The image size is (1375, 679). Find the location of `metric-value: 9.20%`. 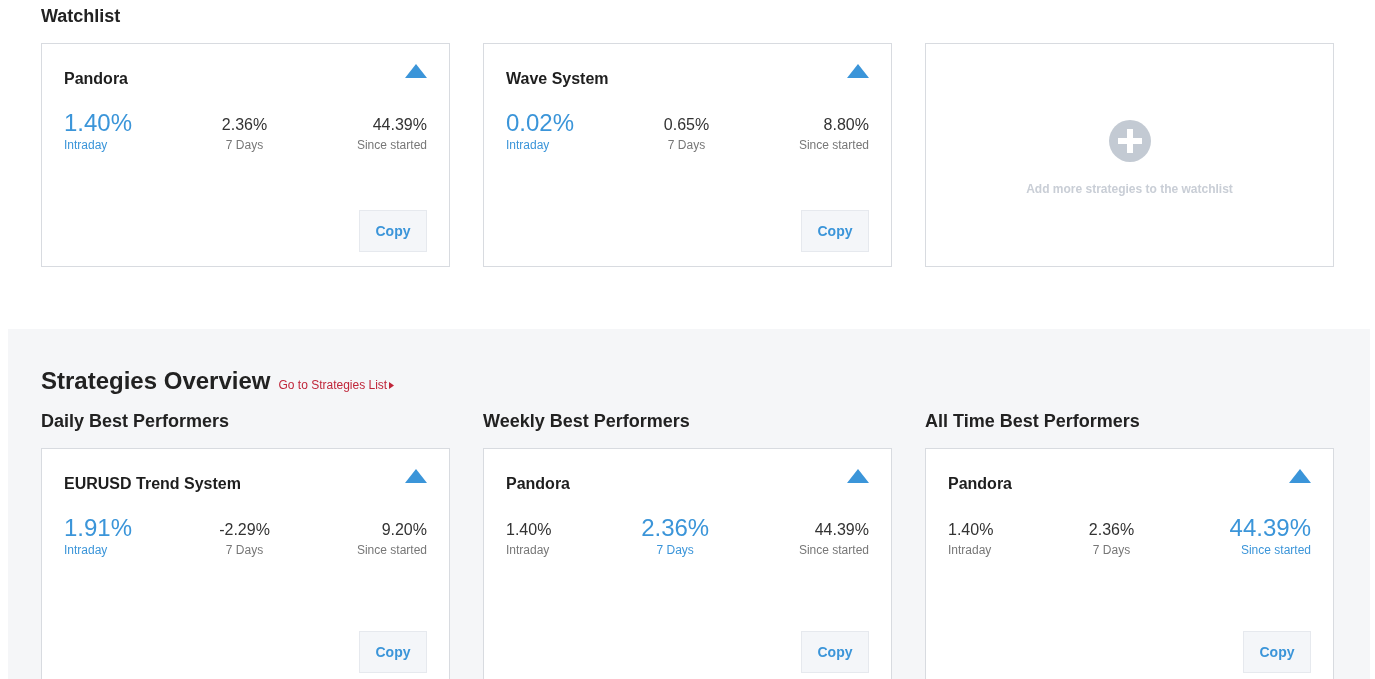

metric-value: 9.20% is located at coordinates (404, 530).